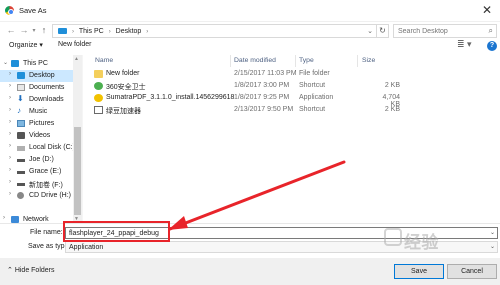  Describe the element at coordinates (36, 100) in the screenshot. I see `nav-item-downloads: › ⬇ Downloads` at that location.